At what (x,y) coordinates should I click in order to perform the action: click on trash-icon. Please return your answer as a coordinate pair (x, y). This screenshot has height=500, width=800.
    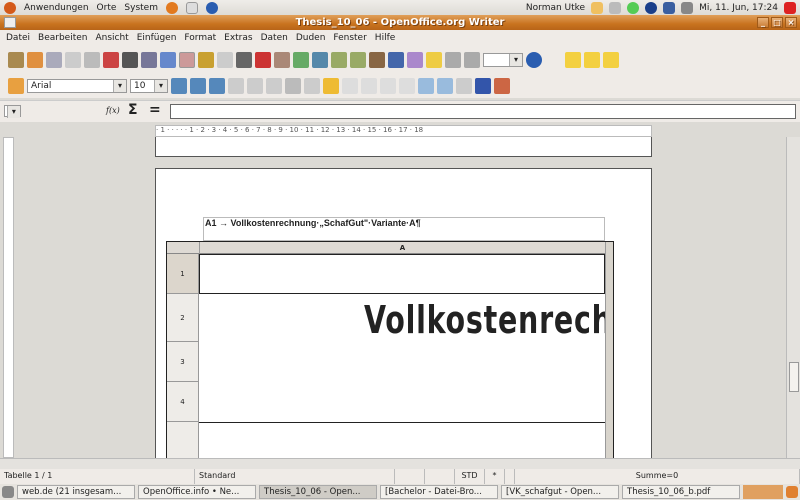
    Looking at the image, I should click on (792, 492).